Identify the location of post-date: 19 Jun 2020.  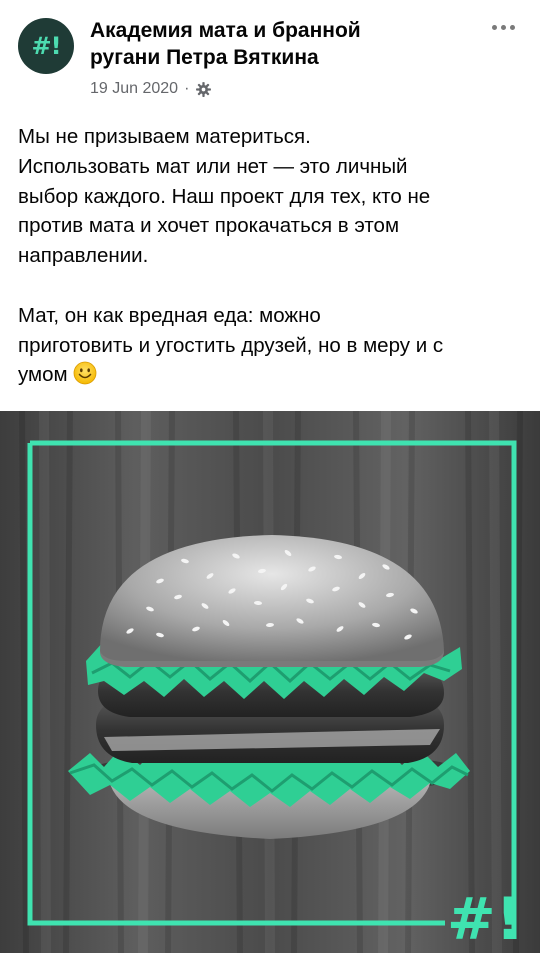
(134, 89).